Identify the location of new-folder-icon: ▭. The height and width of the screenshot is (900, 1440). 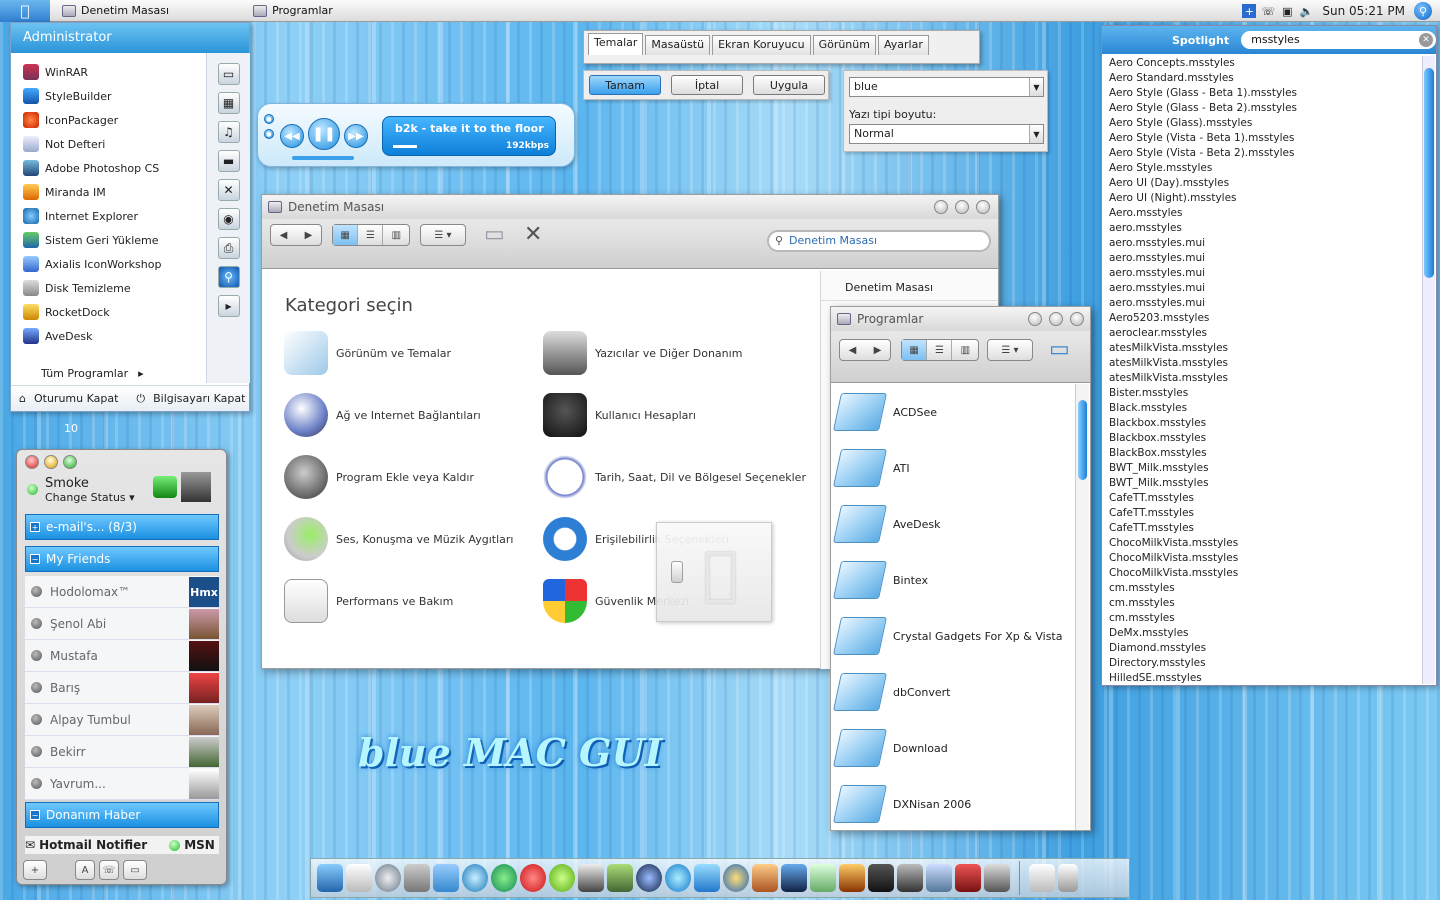
(1059, 349).